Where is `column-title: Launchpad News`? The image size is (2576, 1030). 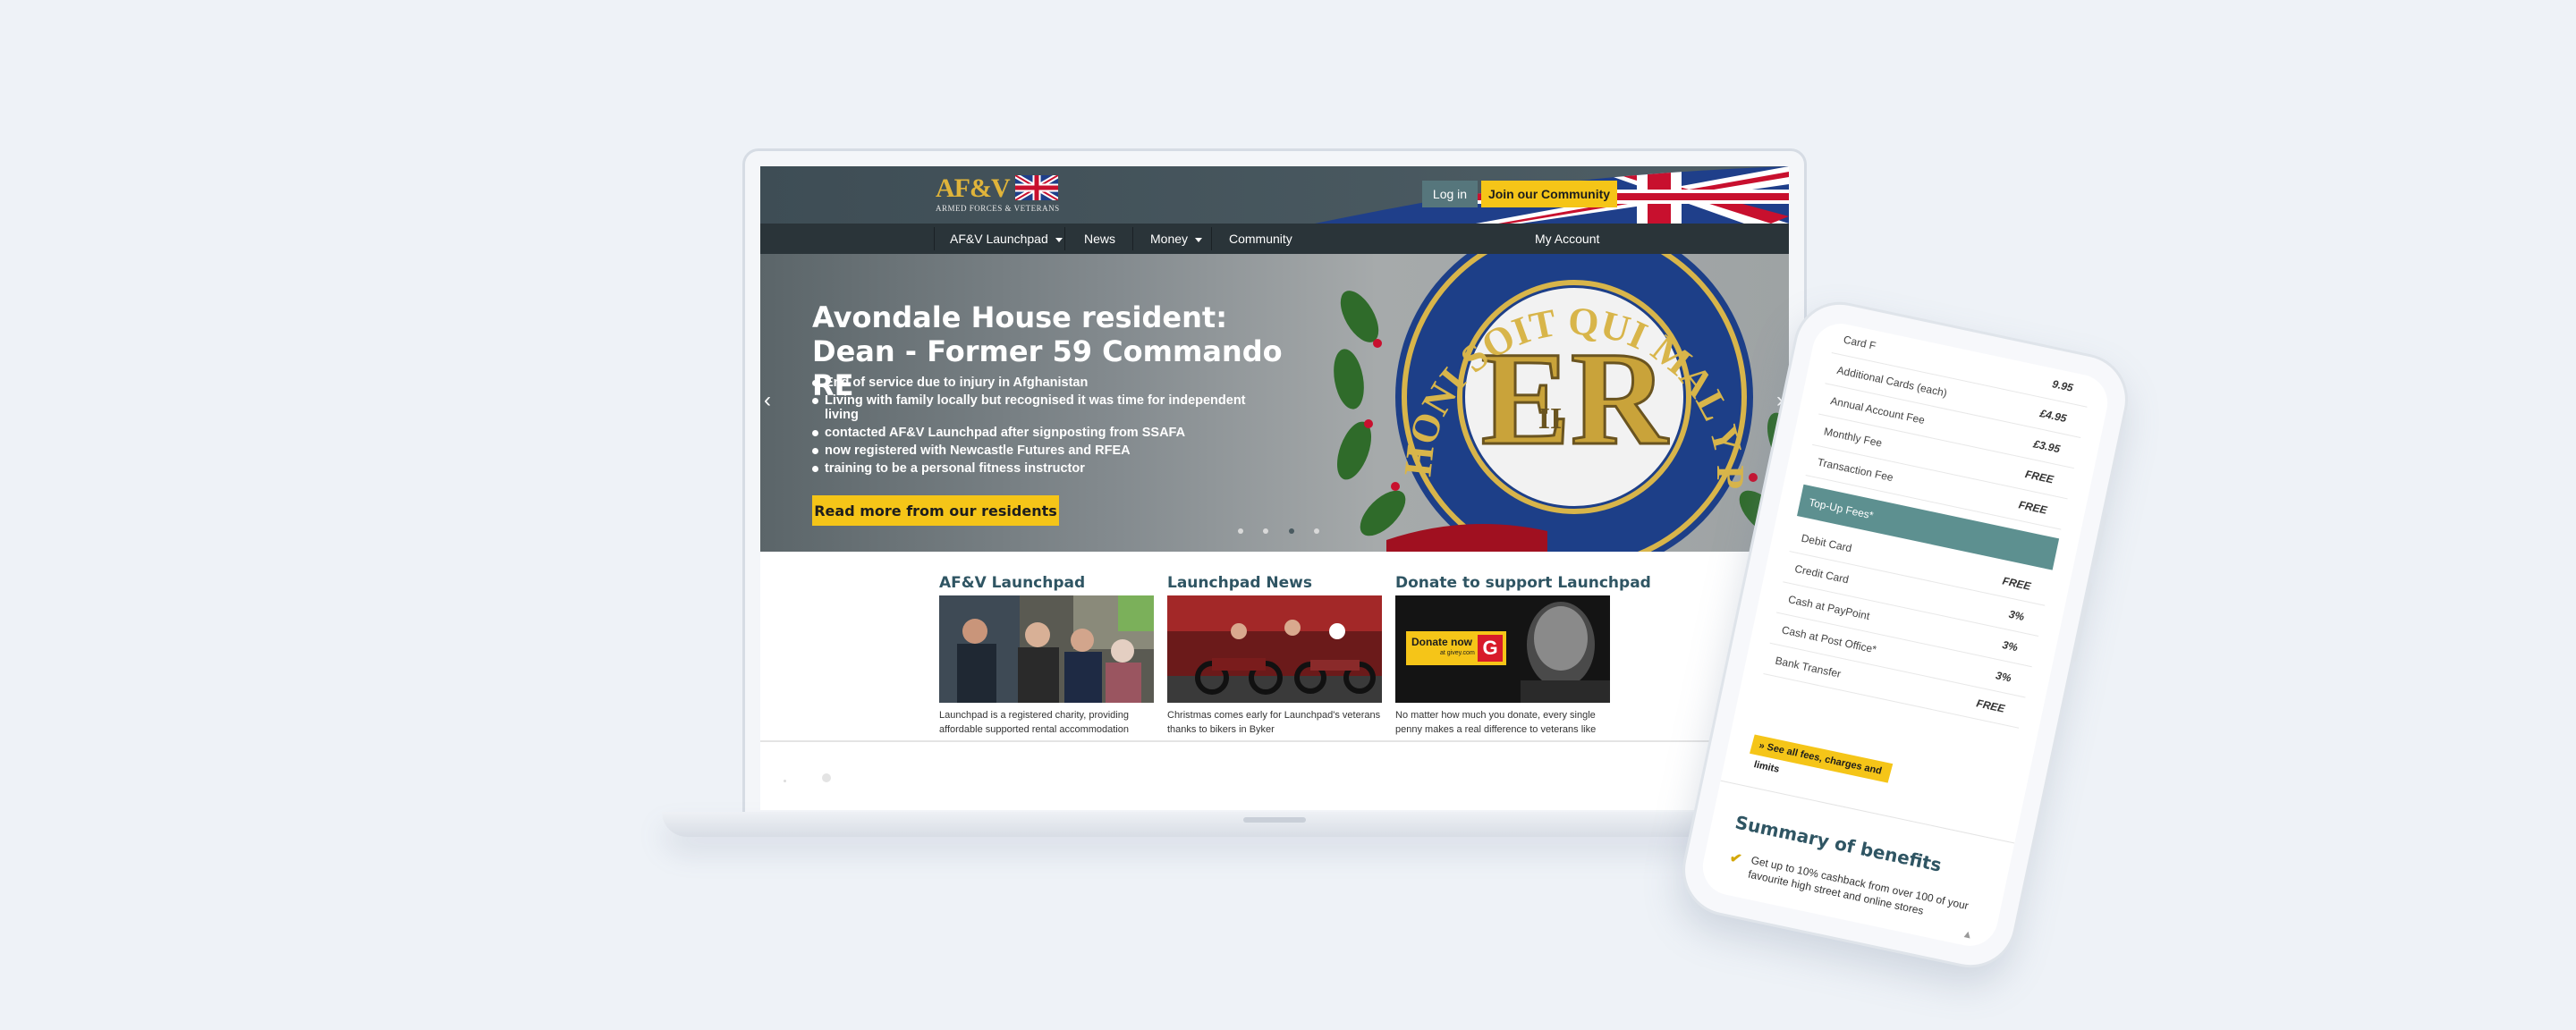 column-title: Launchpad News is located at coordinates (1274, 584).